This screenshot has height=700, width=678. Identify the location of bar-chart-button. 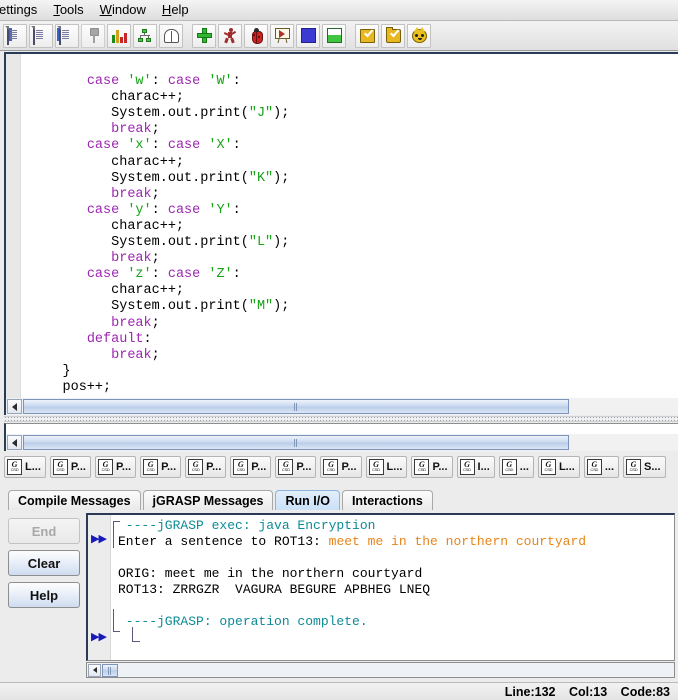
(119, 35).